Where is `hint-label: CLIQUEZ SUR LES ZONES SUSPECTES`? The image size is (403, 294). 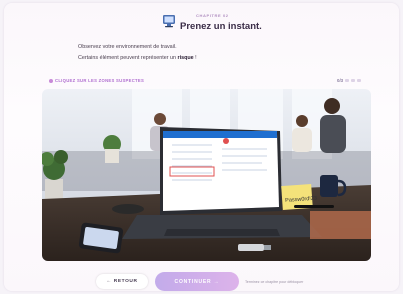
hint-label: CLIQUEZ SUR LES ZONES SUSPECTES is located at coordinates (96, 80).